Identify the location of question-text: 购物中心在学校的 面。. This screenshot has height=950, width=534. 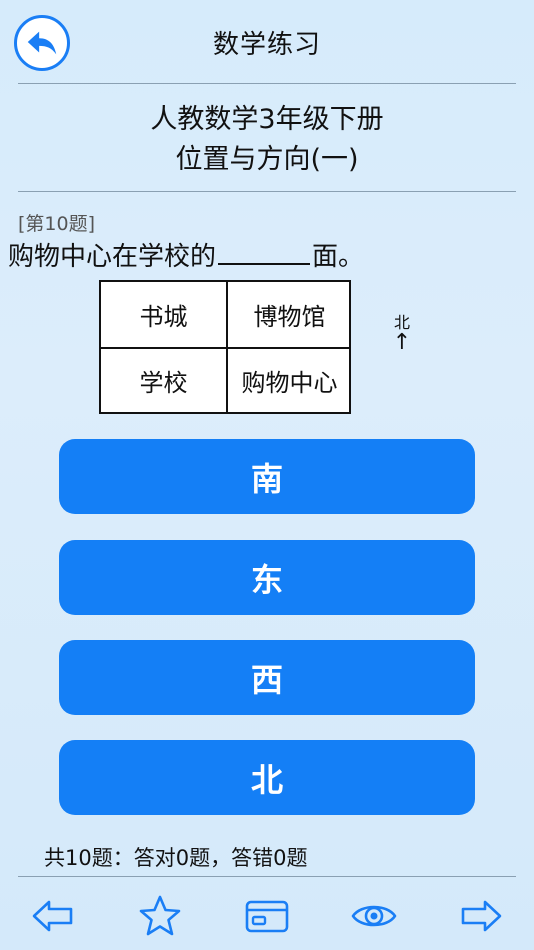
(186, 254).